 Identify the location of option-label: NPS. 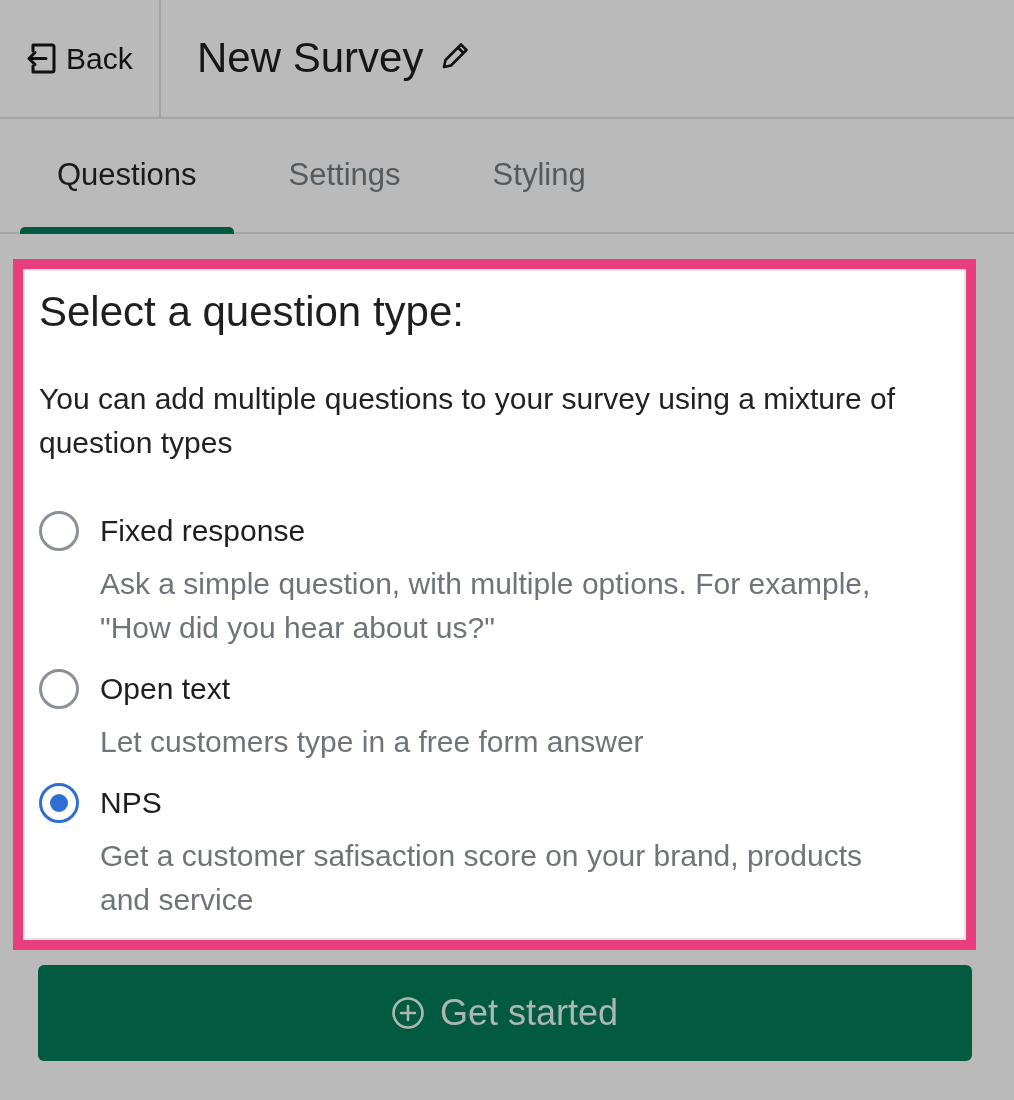
(131, 803).